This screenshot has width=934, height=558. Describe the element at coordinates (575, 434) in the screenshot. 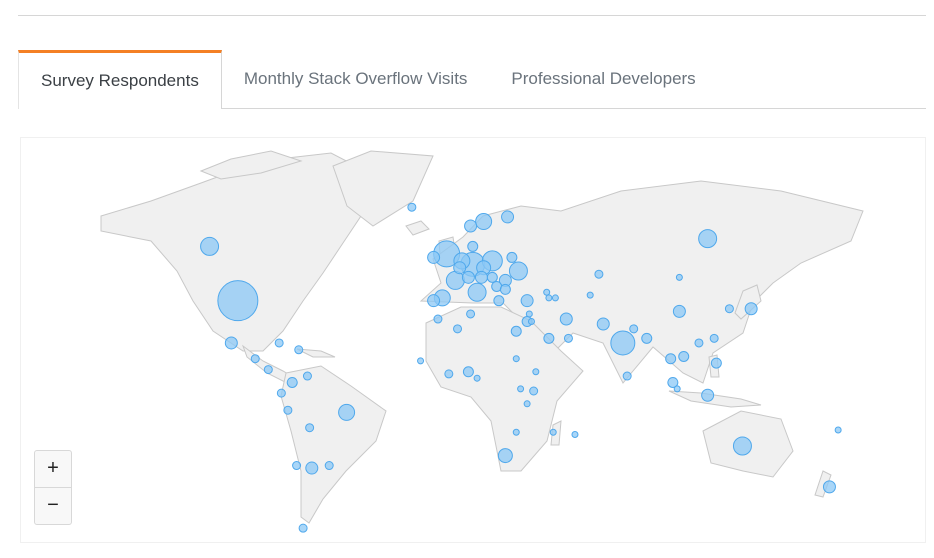

I see `bubble-mauritius` at that location.